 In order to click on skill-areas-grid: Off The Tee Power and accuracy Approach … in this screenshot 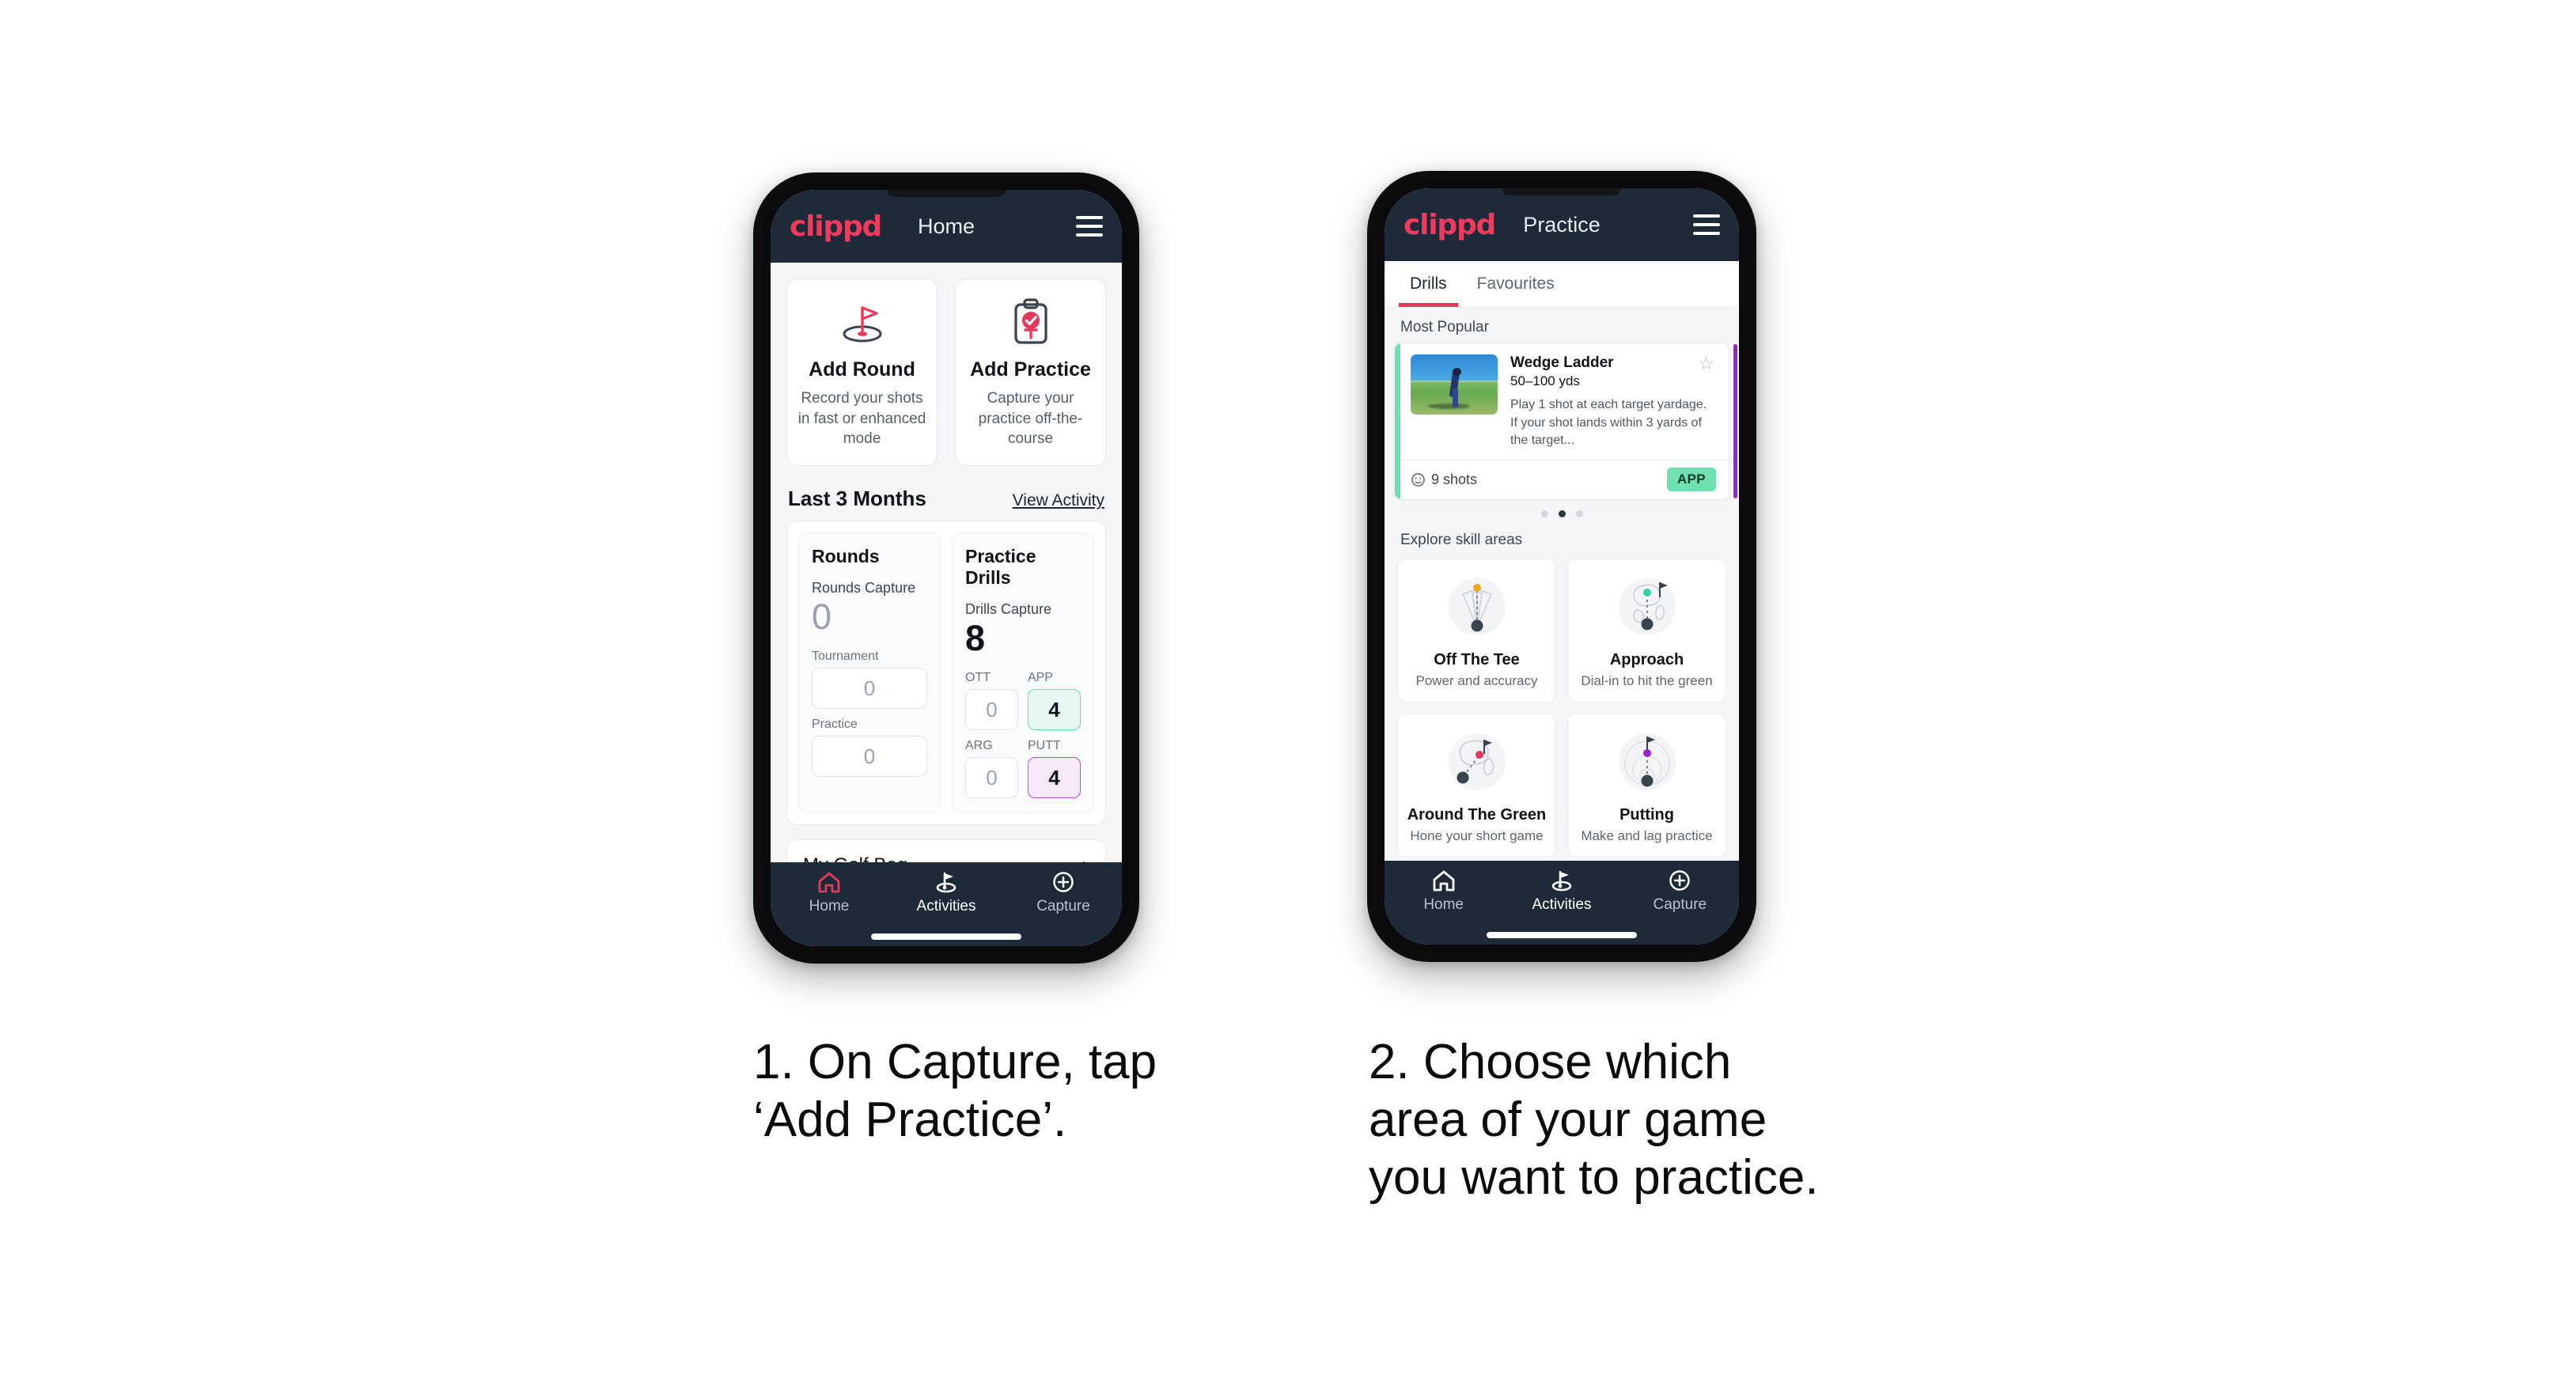, I will do `click(1562, 706)`.